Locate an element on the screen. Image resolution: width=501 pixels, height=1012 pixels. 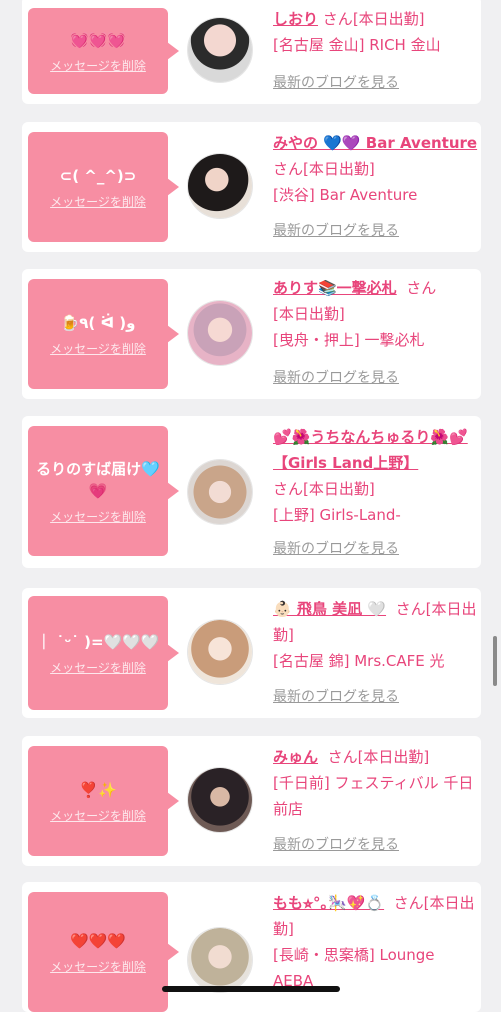
hostess-name-link: しおり is located at coordinates (295, 19).